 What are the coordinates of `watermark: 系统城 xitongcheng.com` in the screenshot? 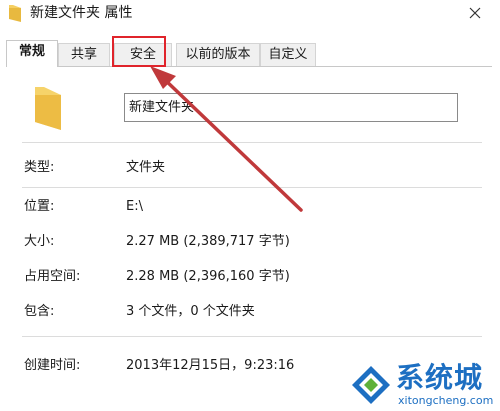 It's located at (425, 384).